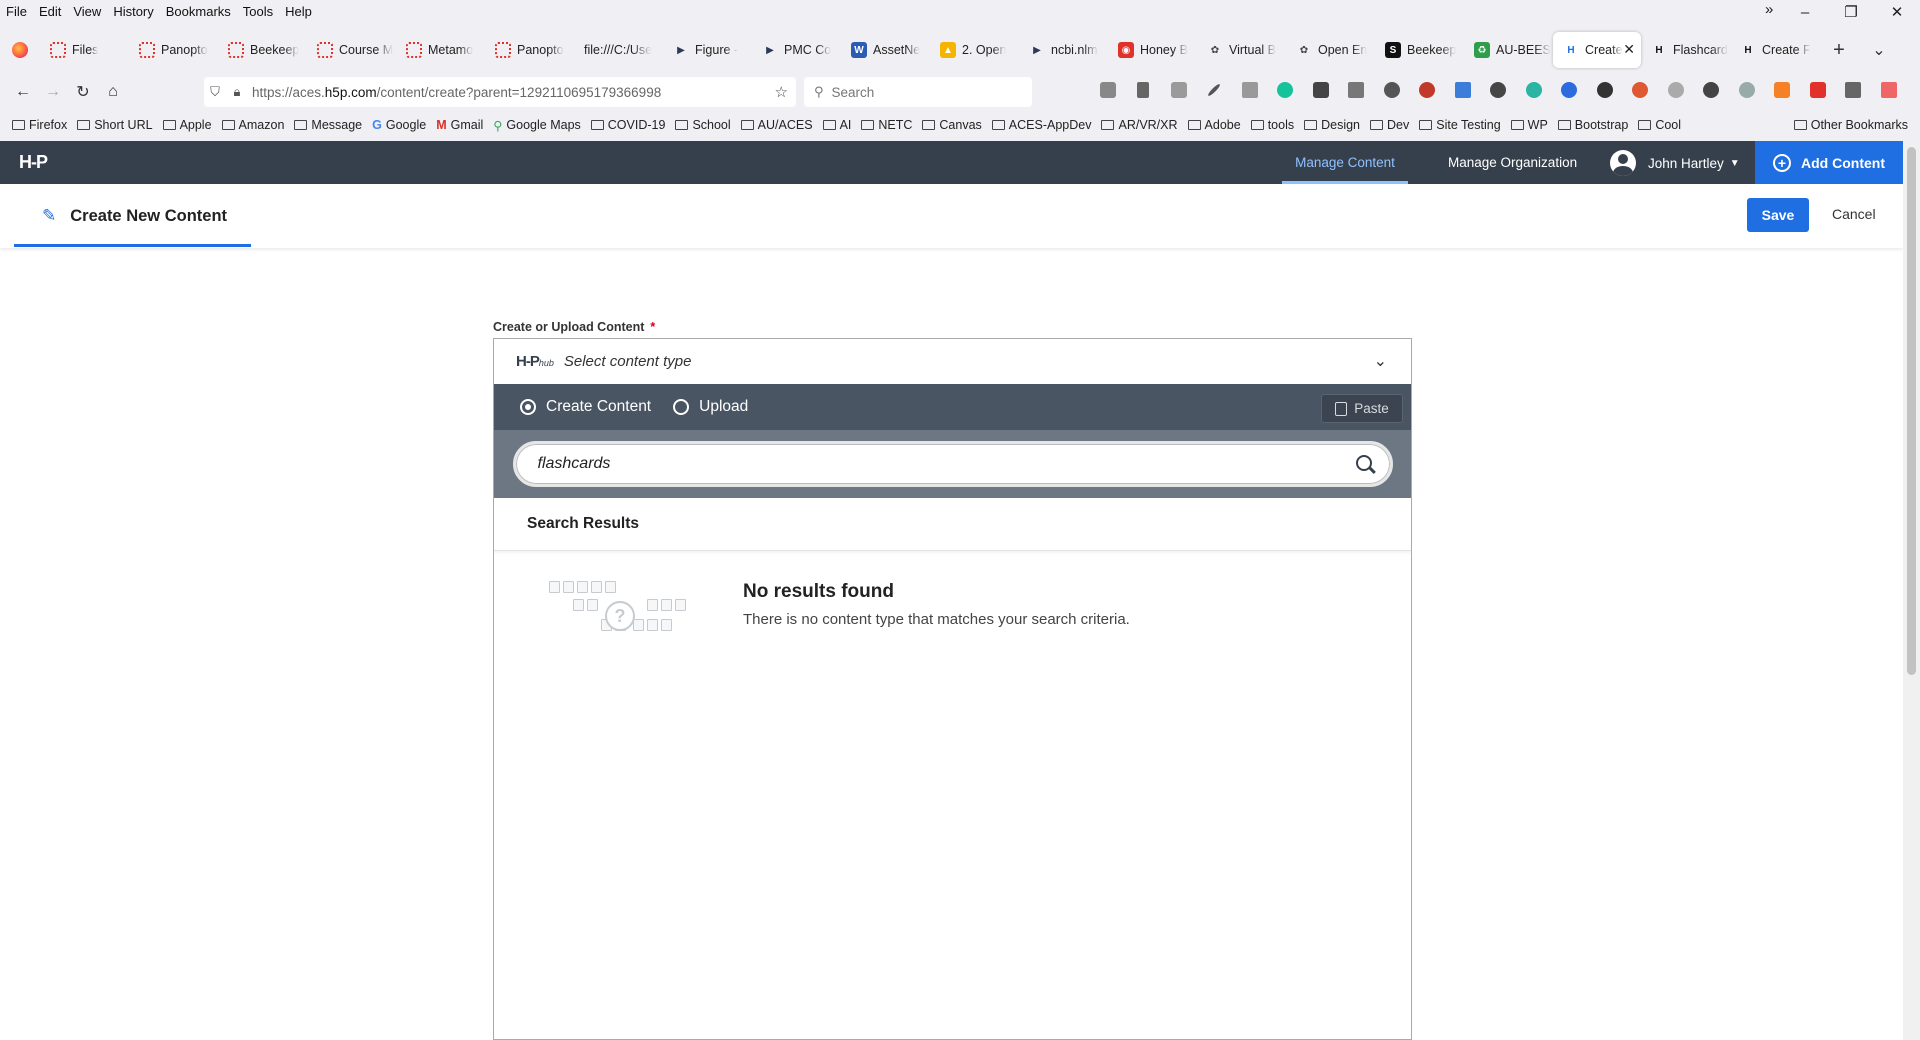  Describe the element at coordinates (1534, 90) in the screenshot. I see `leaf-icon` at that location.